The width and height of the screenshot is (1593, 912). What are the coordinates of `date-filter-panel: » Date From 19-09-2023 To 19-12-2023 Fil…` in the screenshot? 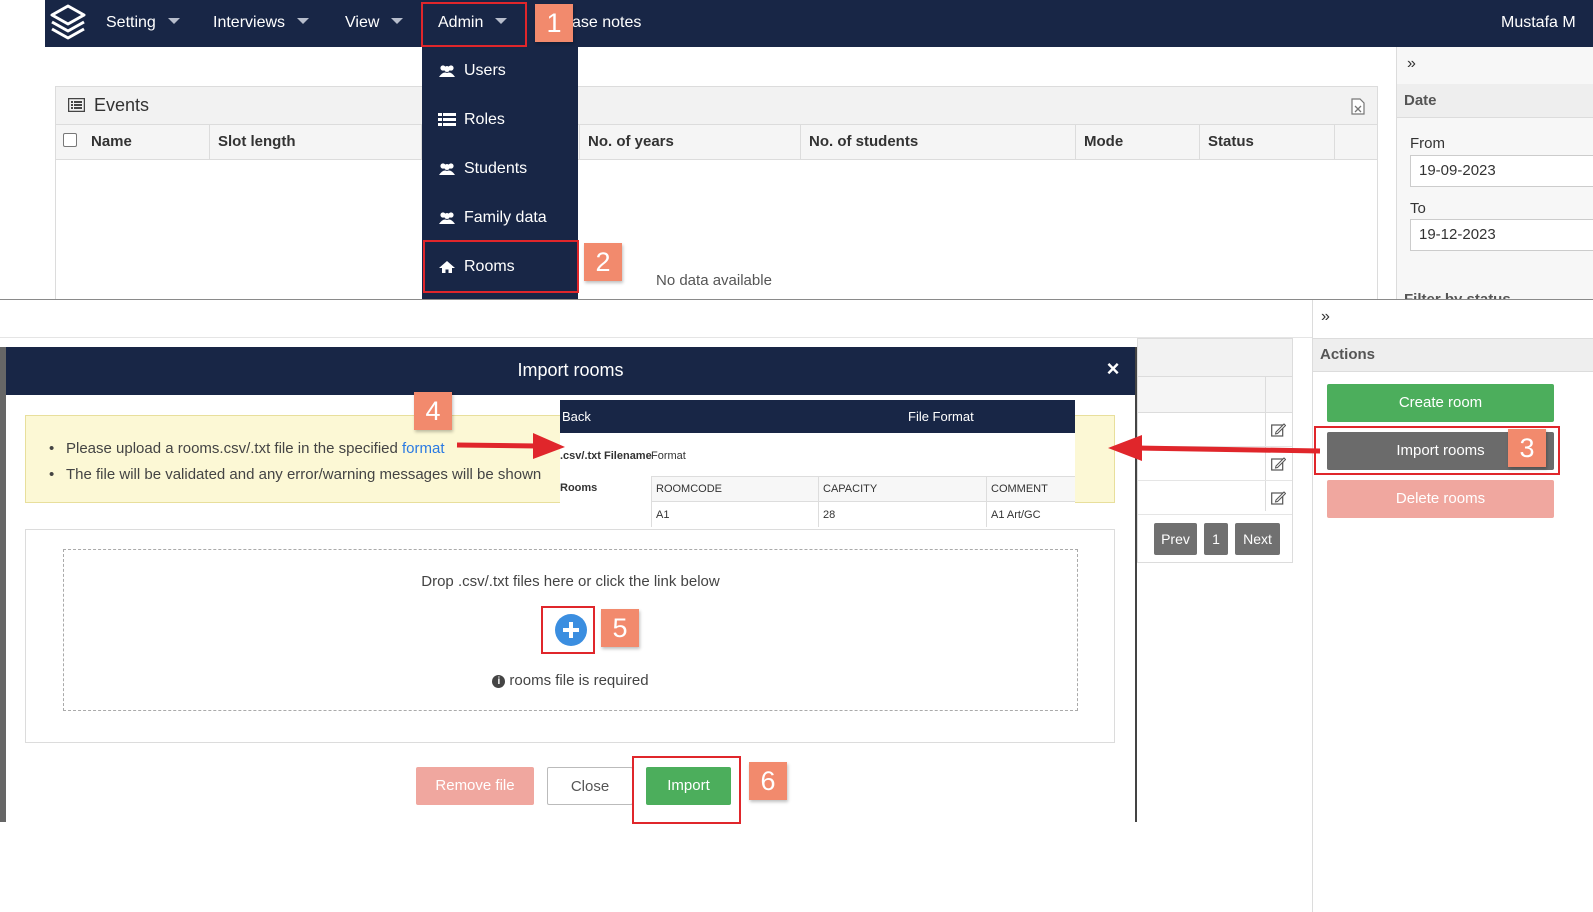 It's located at (1494, 173).